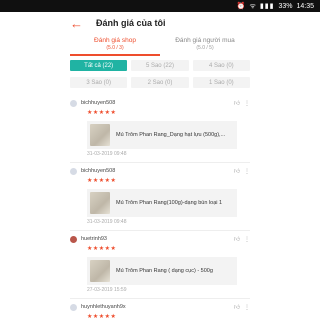 The image size is (320, 320). What do you see at coordinates (205, 40) in the screenshot?
I see `tab-label: Đánh giá người mua` at bounding box center [205, 40].